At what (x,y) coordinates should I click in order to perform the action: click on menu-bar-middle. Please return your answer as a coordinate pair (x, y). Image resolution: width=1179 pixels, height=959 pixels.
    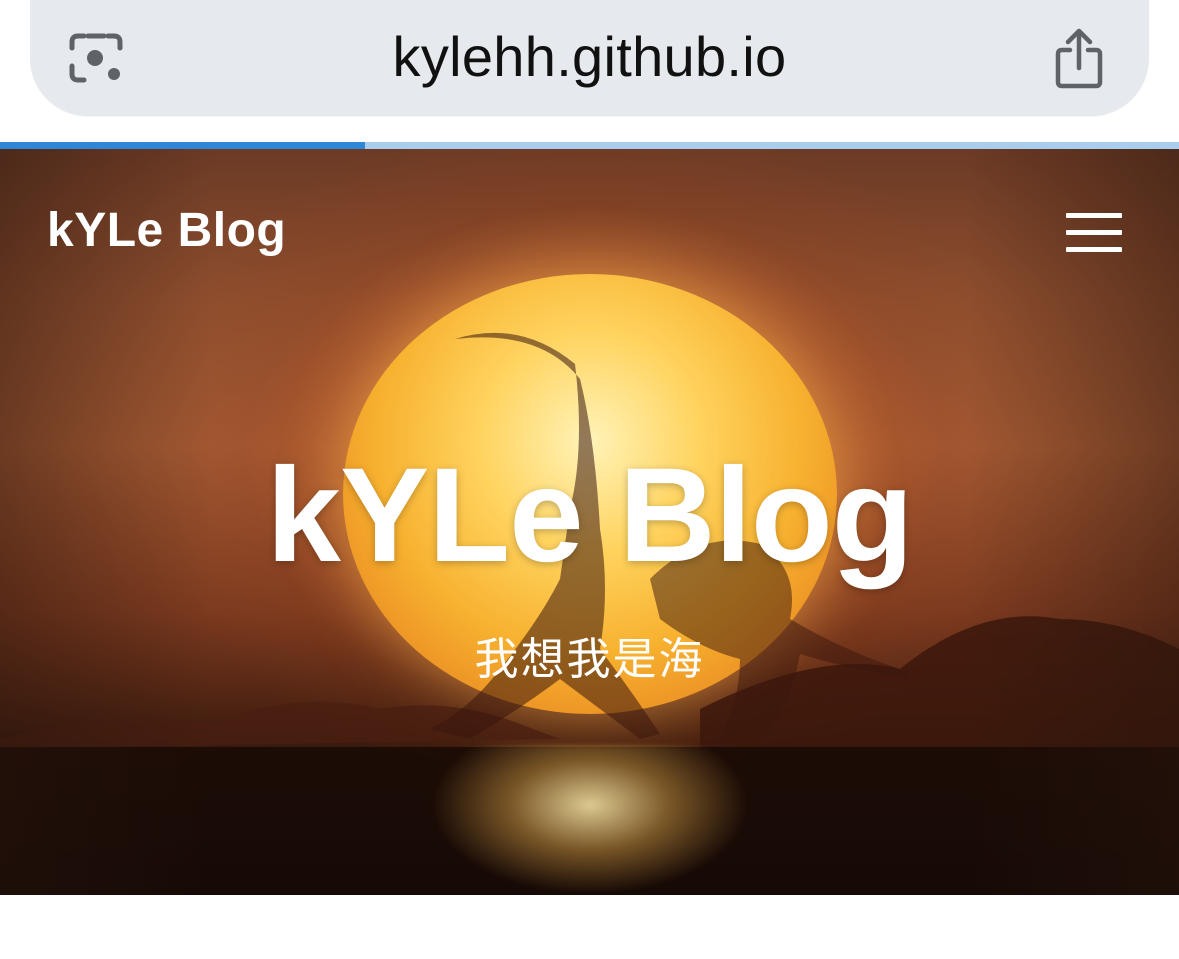
    Looking at the image, I should click on (1094, 232).